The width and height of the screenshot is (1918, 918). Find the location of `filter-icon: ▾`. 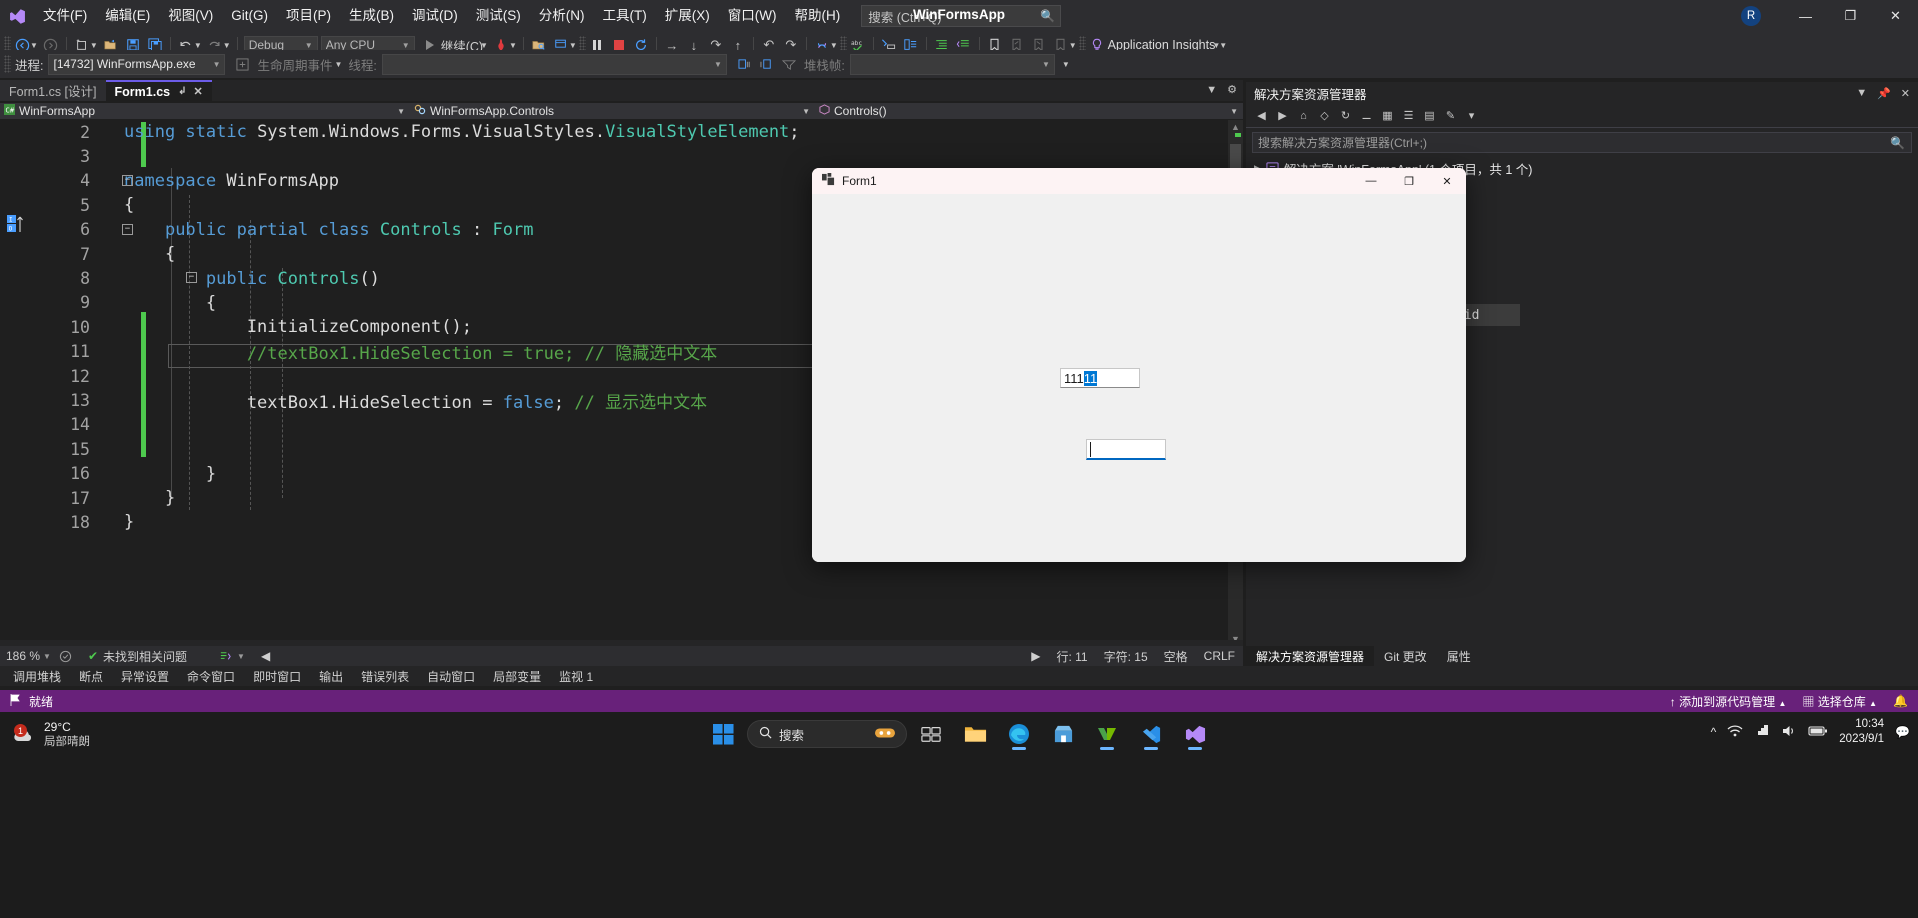

filter-icon: ▾ is located at coordinates (1471, 115).